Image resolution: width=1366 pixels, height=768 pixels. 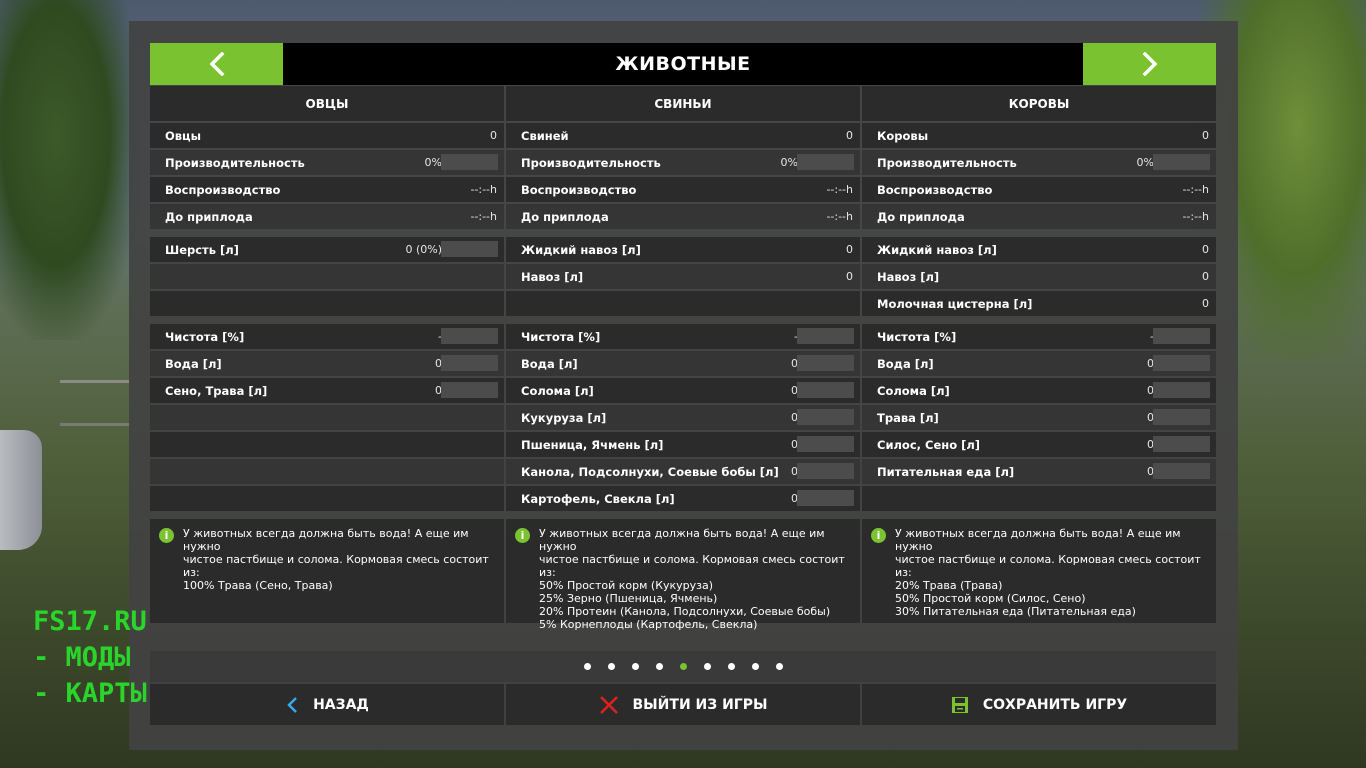 I want to click on stat-value: 0 (0%), so click(x=423, y=249).